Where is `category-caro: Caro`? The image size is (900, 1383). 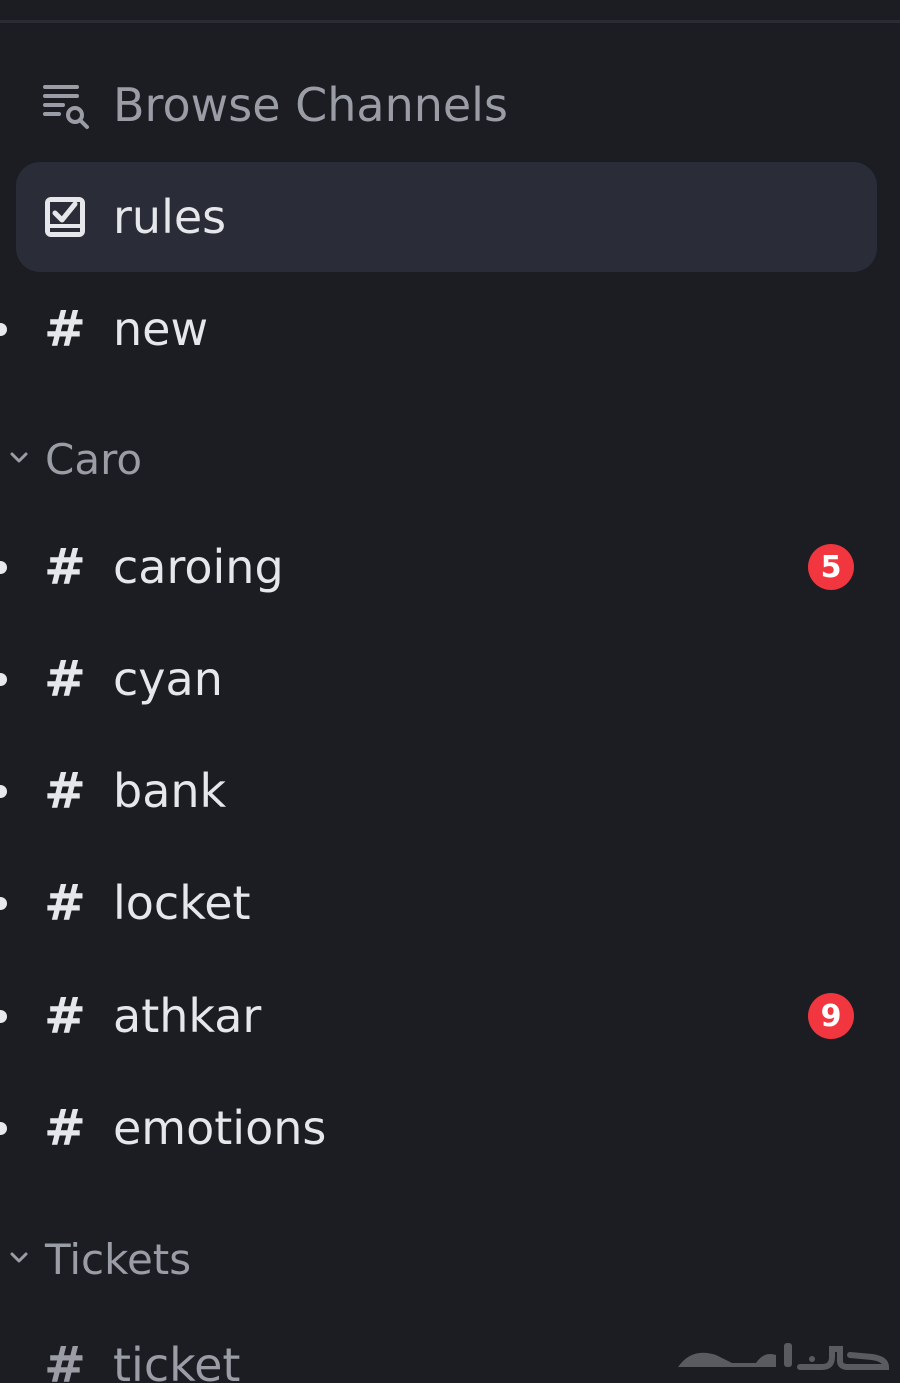
category-caro: Caro is located at coordinates (450, 461).